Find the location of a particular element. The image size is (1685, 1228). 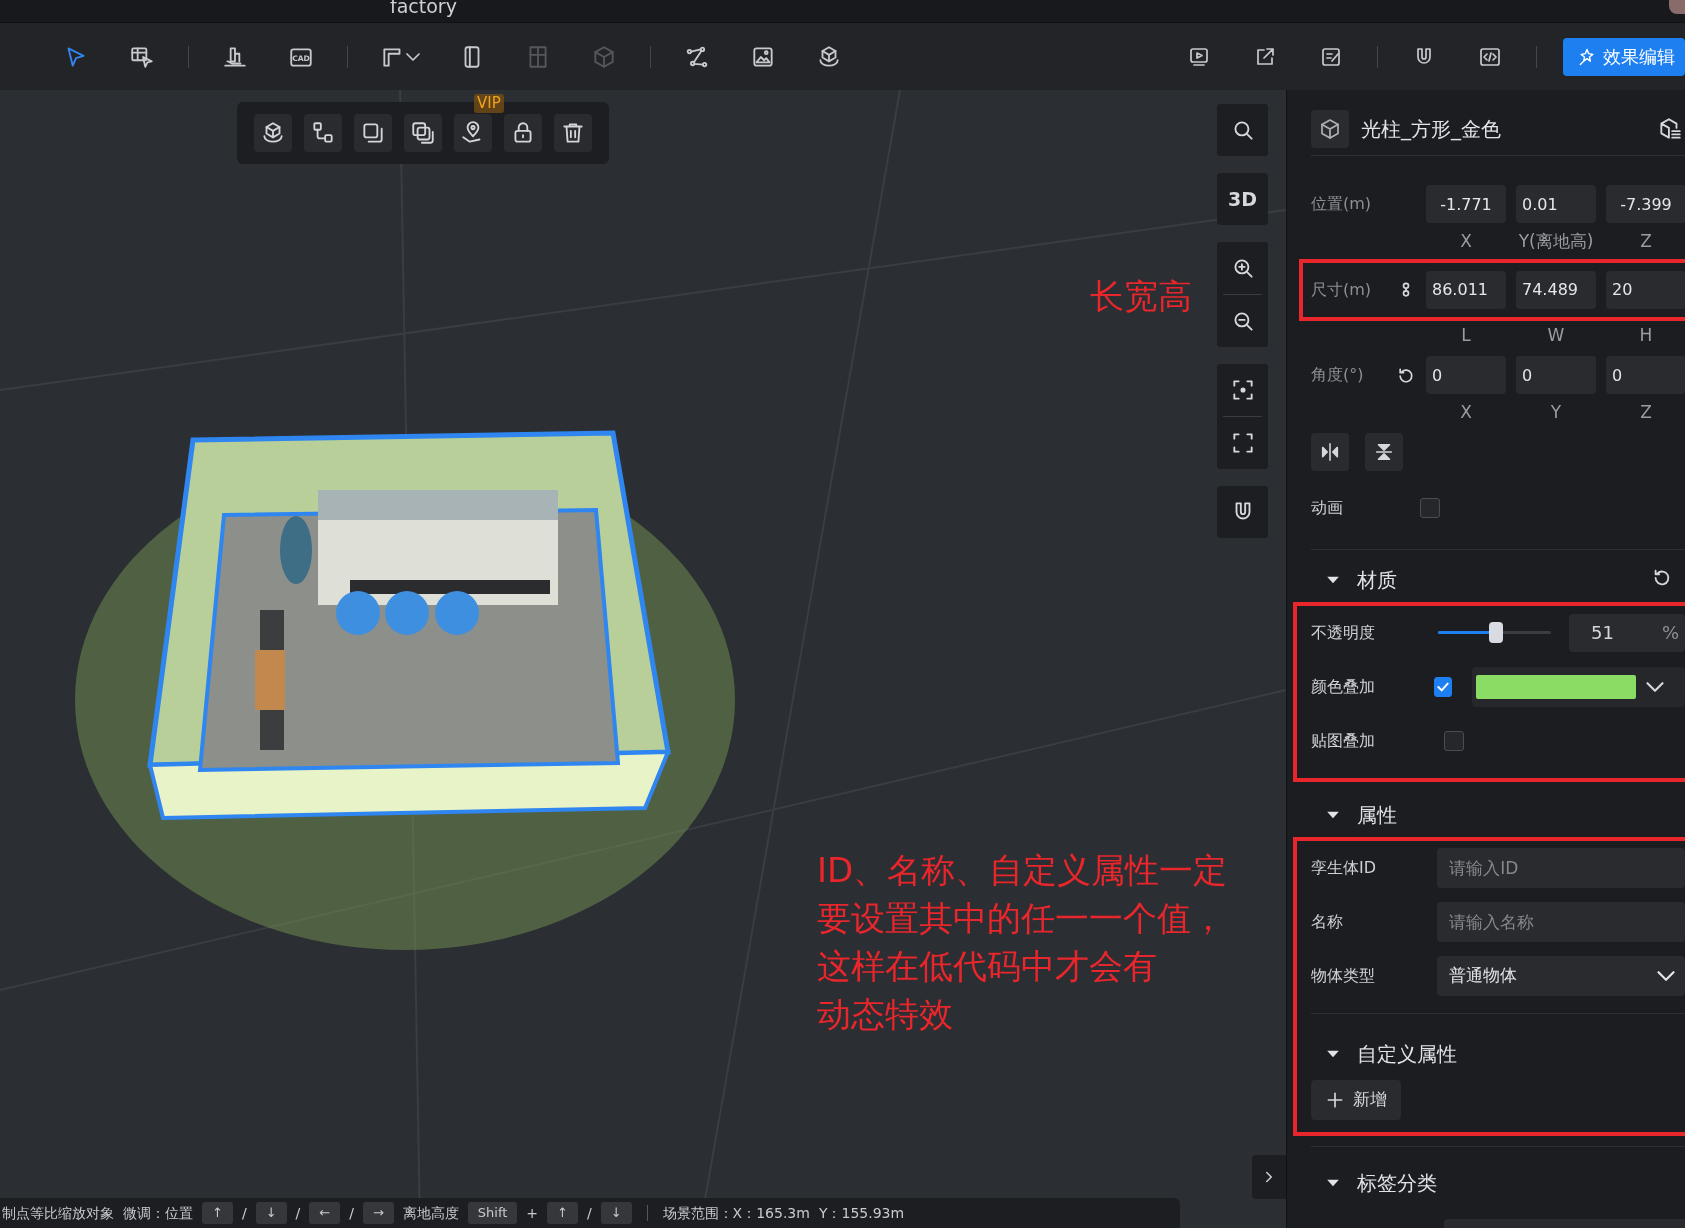

avatar is located at coordinates (1677, 7).